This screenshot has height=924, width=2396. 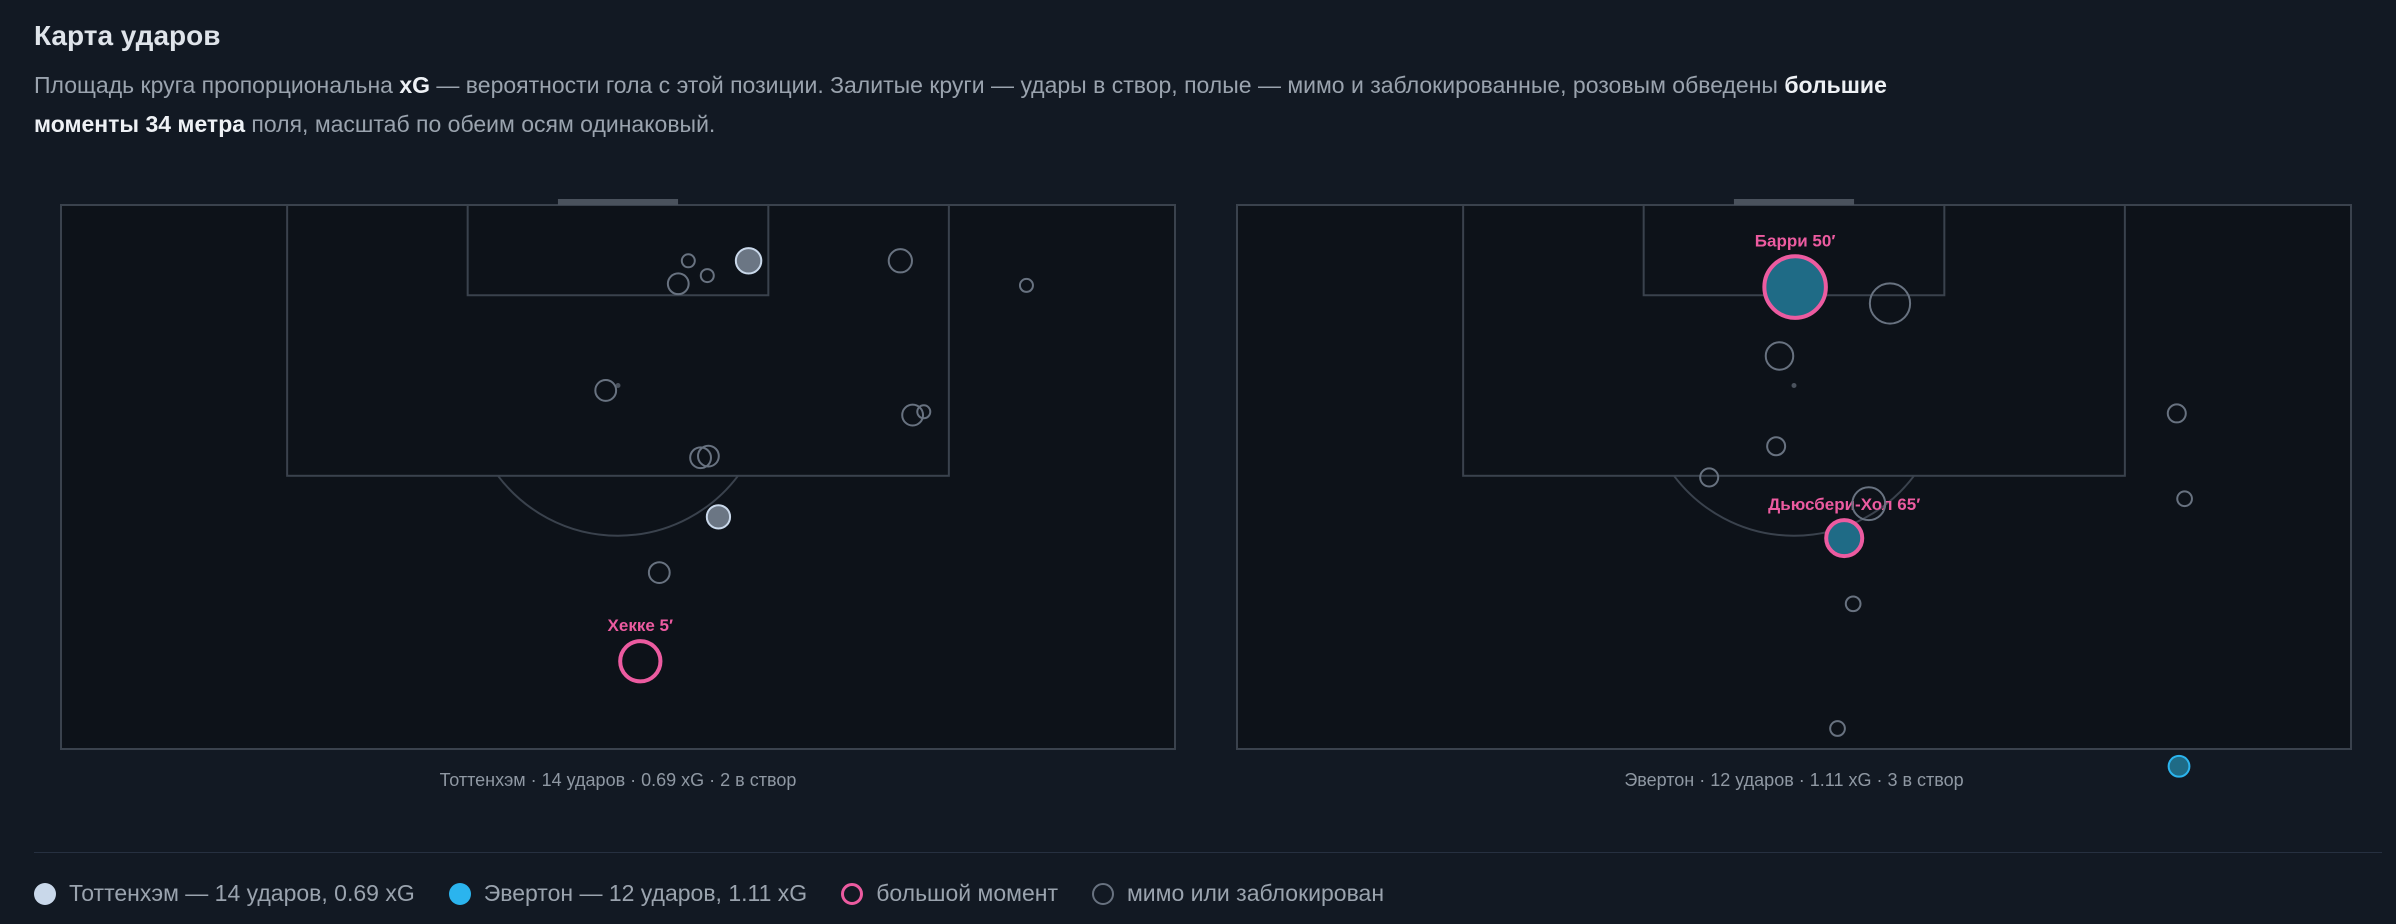 I want to click on legend-item-big-chance: большой момент, so click(x=949, y=893).